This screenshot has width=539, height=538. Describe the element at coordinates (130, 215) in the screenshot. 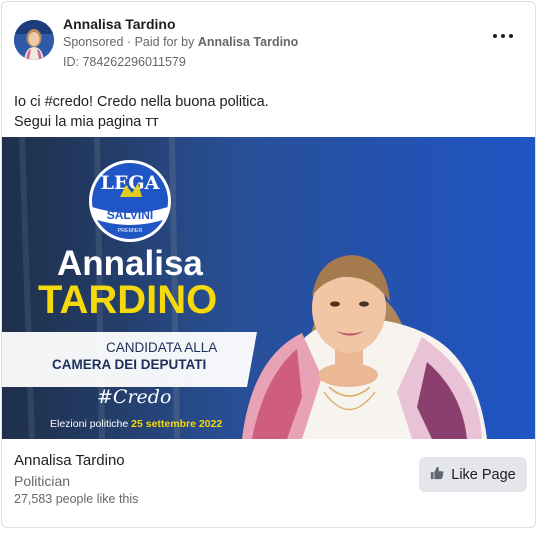

I see `logo-band-text: SALVINI` at that location.